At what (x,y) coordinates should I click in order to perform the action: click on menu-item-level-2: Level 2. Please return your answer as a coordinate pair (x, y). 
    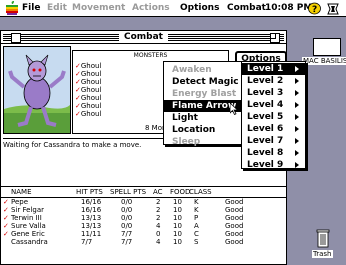
    Looking at the image, I should click on (273, 81).